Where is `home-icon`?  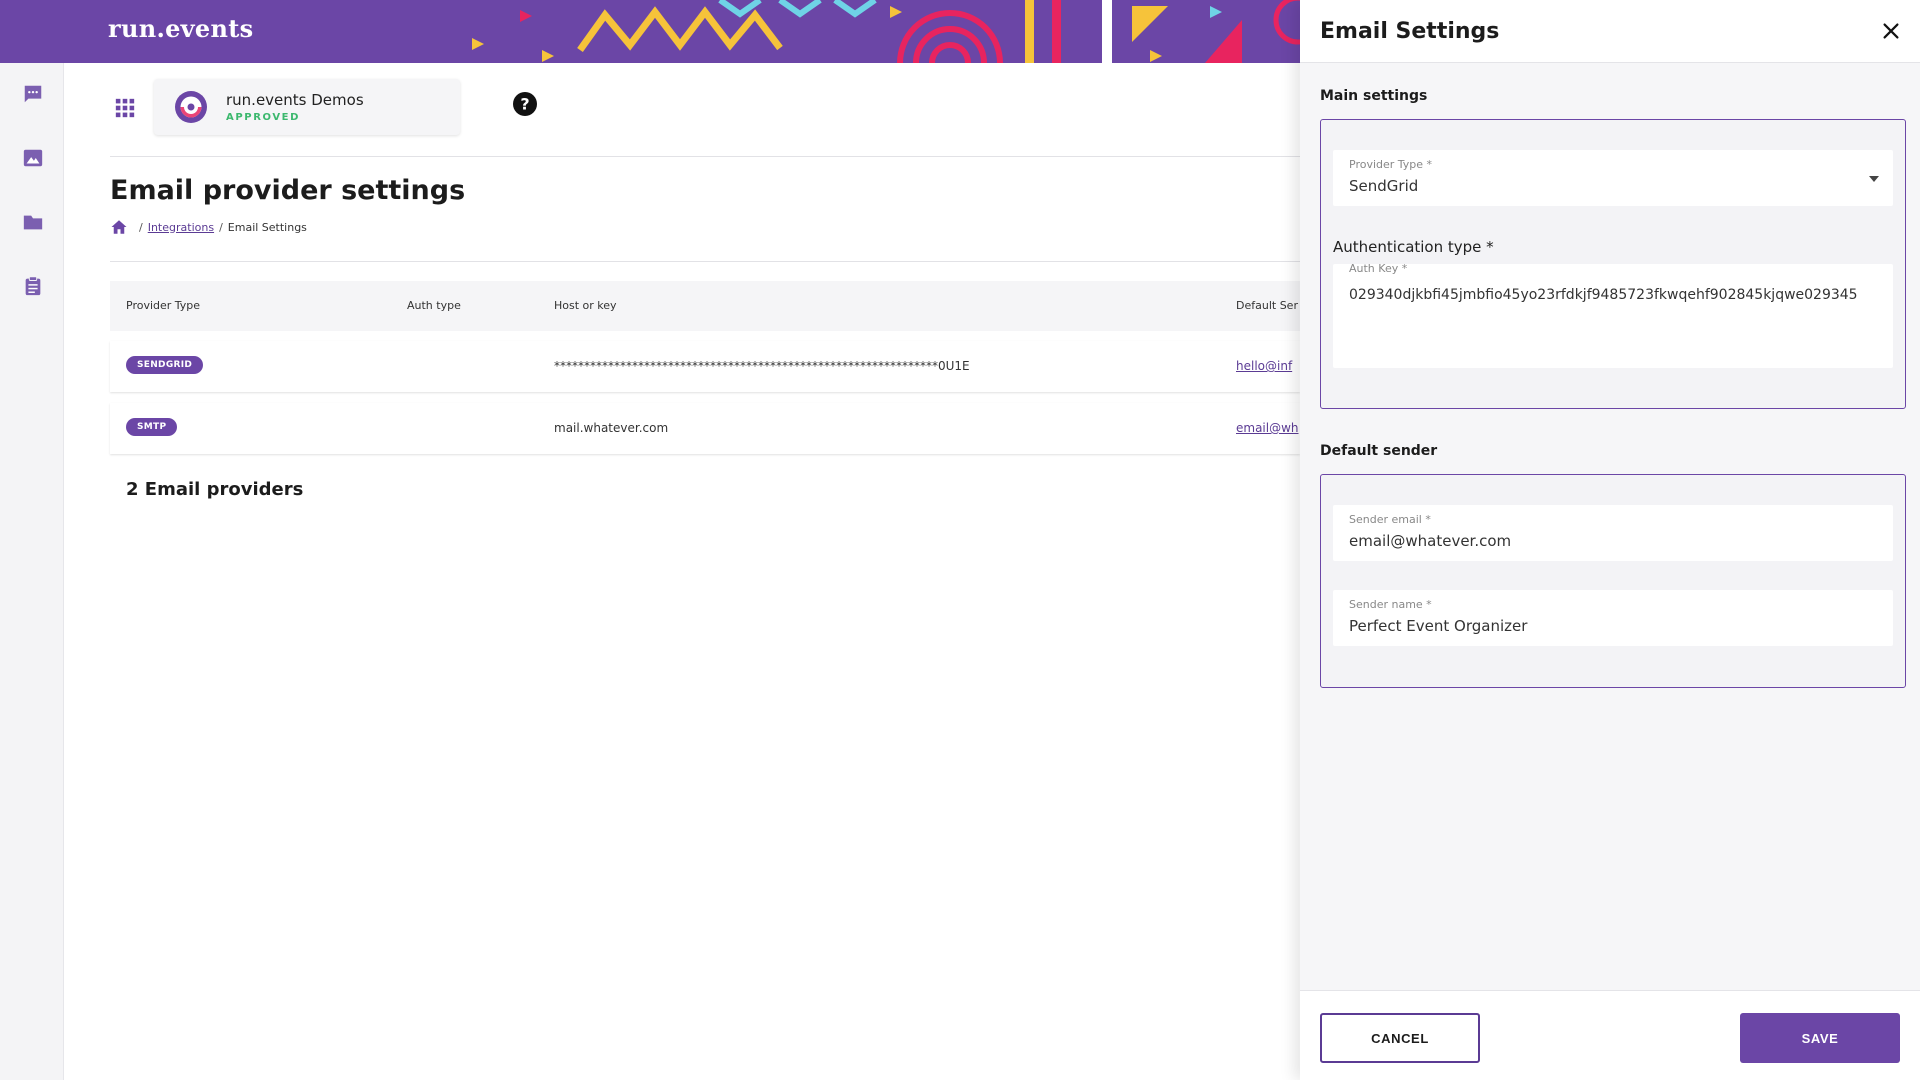
home-icon is located at coordinates (119, 227).